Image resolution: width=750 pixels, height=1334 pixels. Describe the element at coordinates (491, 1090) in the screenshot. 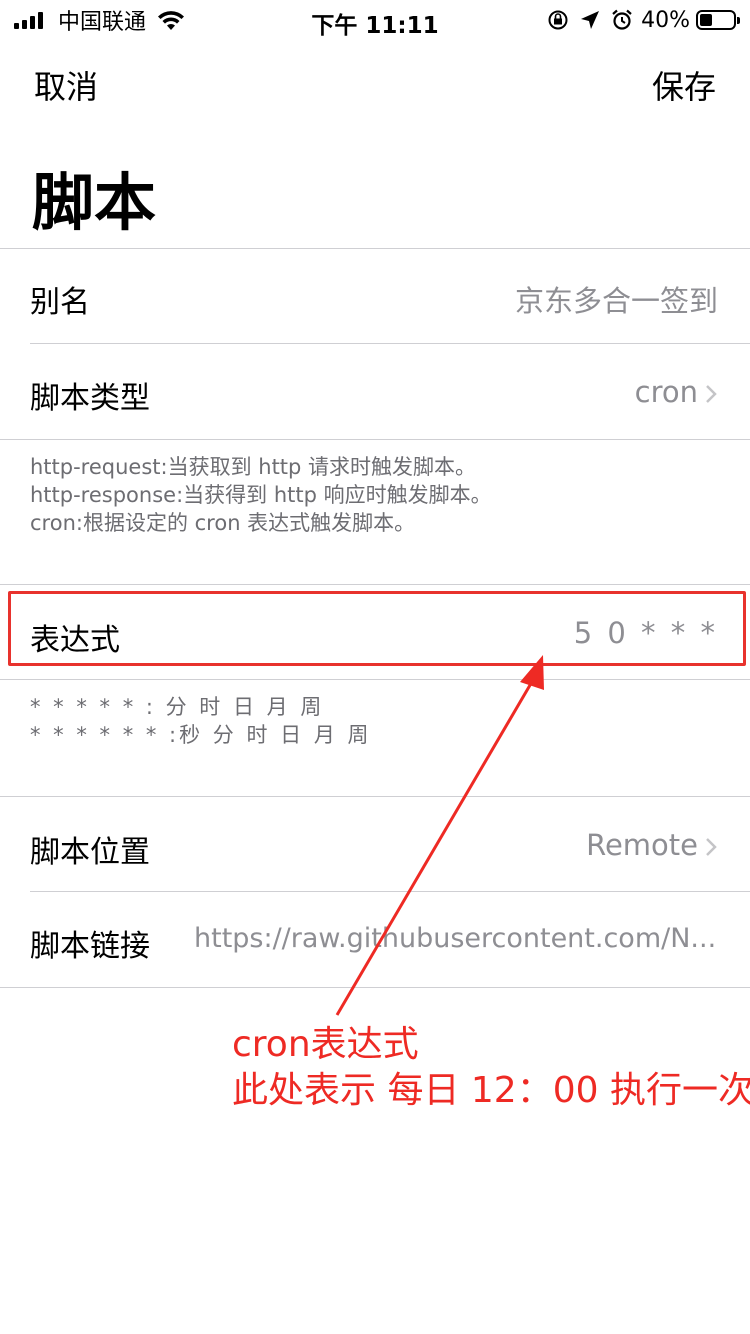

I see `annotation-line: 此处表示 每日 12：00 执行一次` at that location.